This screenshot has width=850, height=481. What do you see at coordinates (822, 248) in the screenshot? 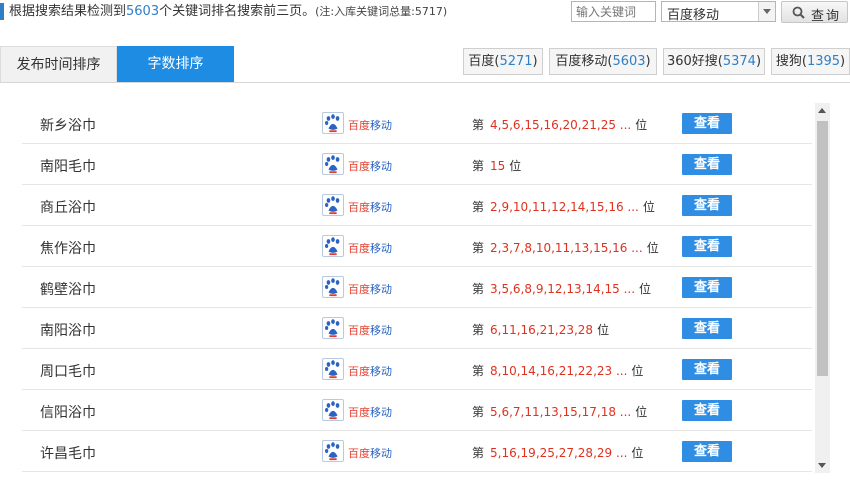
I see `scrollbar-thumb` at bounding box center [822, 248].